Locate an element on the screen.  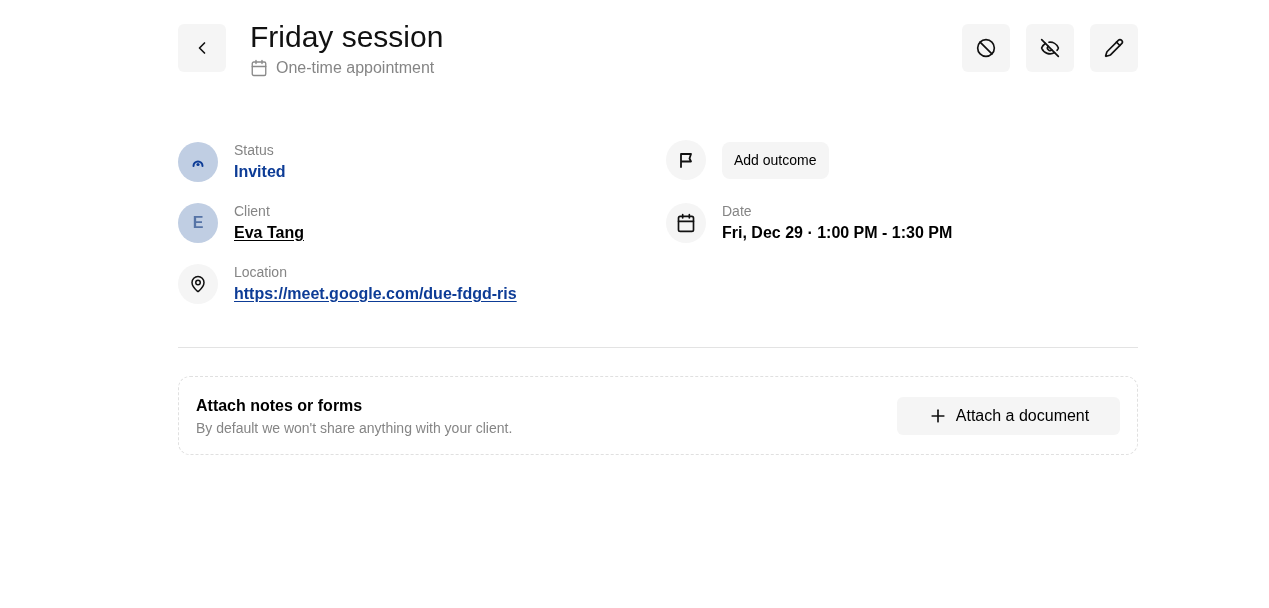
pencil-icon is located at coordinates (1114, 48).